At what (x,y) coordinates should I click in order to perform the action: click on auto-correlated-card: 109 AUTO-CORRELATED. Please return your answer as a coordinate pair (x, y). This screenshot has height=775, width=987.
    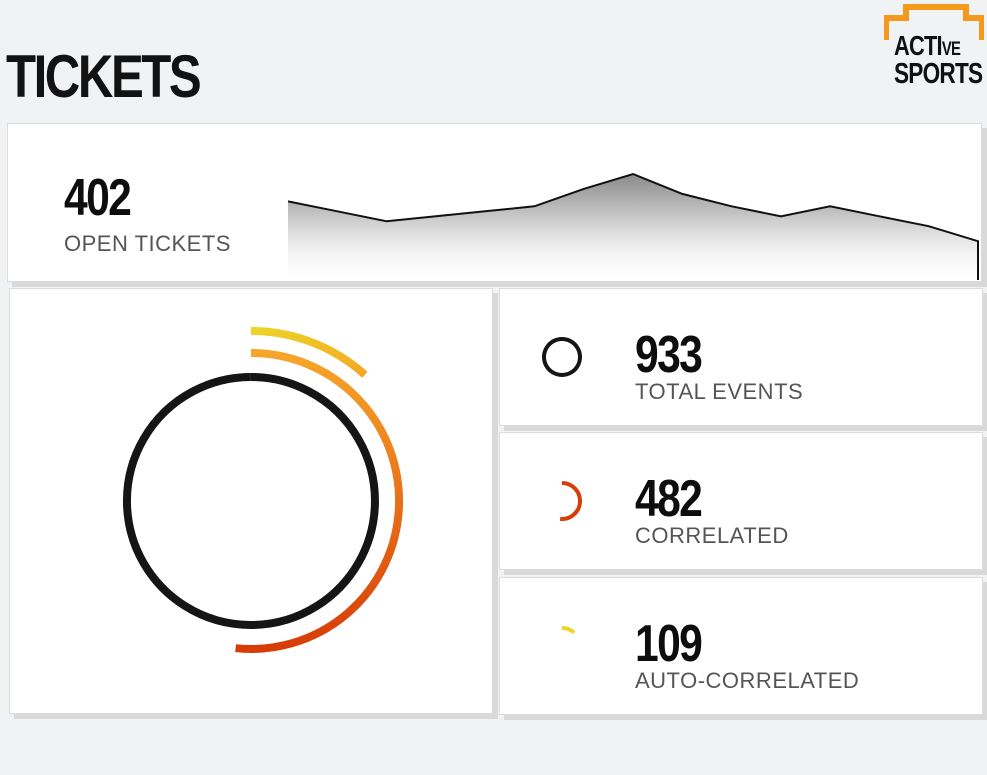
    Looking at the image, I should click on (741, 646).